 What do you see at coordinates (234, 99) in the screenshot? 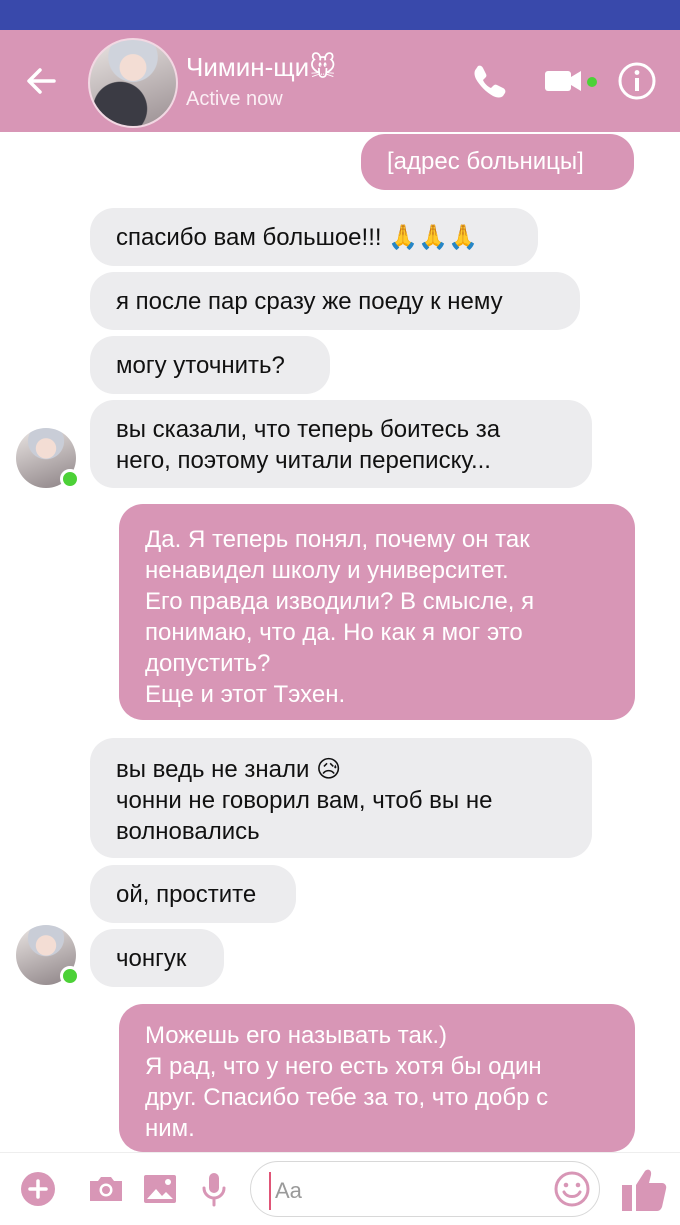
I see `contact-status: Active now` at bounding box center [234, 99].